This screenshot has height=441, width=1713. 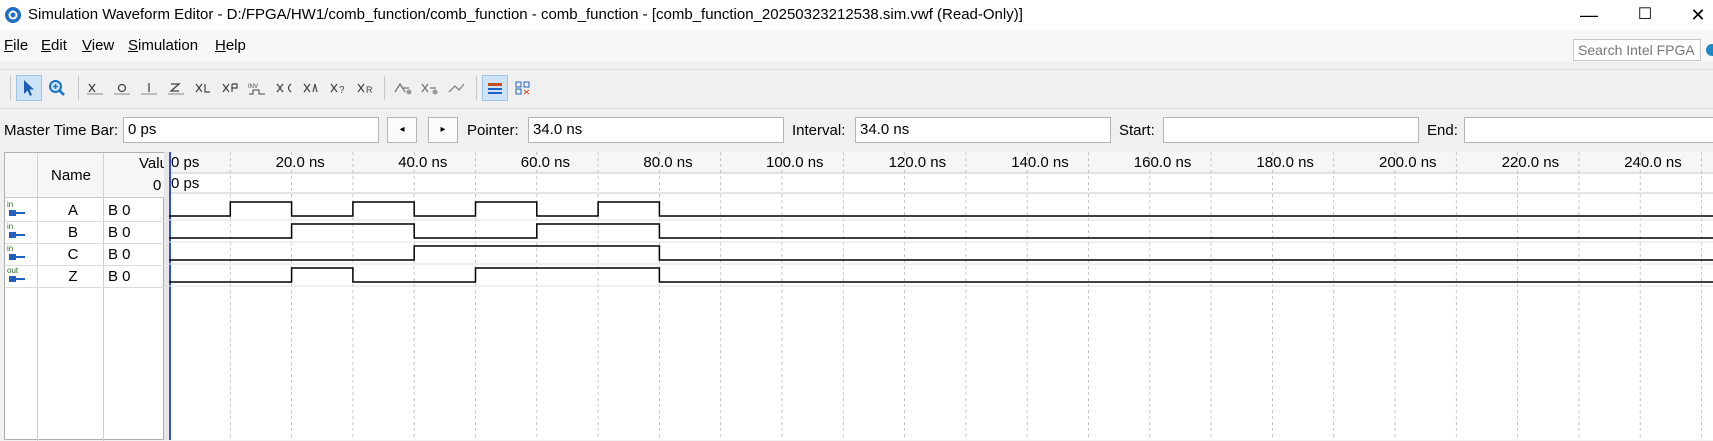 What do you see at coordinates (300, 162) in the screenshot?
I see `time-tick-label: 20.0 ns` at bounding box center [300, 162].